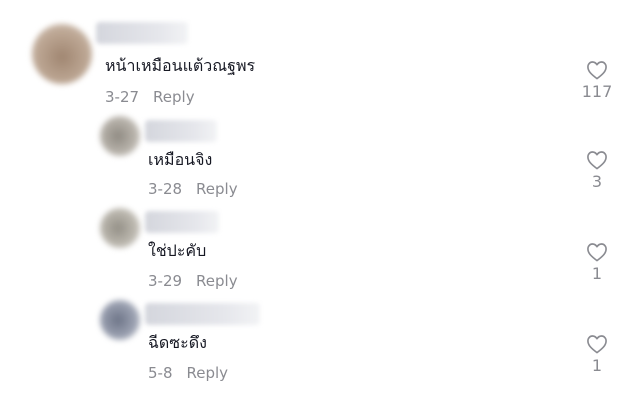 This screenshot has height=412, width=626. What do you see at coordinates (193, 189) in the screenshot?
I see `comment-meta: 3-28 Reply` at bounding box center [193, 189].